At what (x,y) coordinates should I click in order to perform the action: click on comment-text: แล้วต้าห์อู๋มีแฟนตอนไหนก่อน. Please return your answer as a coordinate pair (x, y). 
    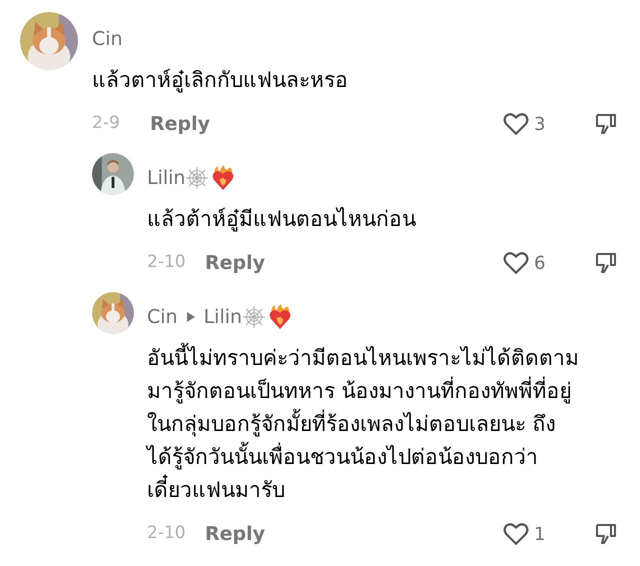
    Looking at the image, I should click on (282, 220).